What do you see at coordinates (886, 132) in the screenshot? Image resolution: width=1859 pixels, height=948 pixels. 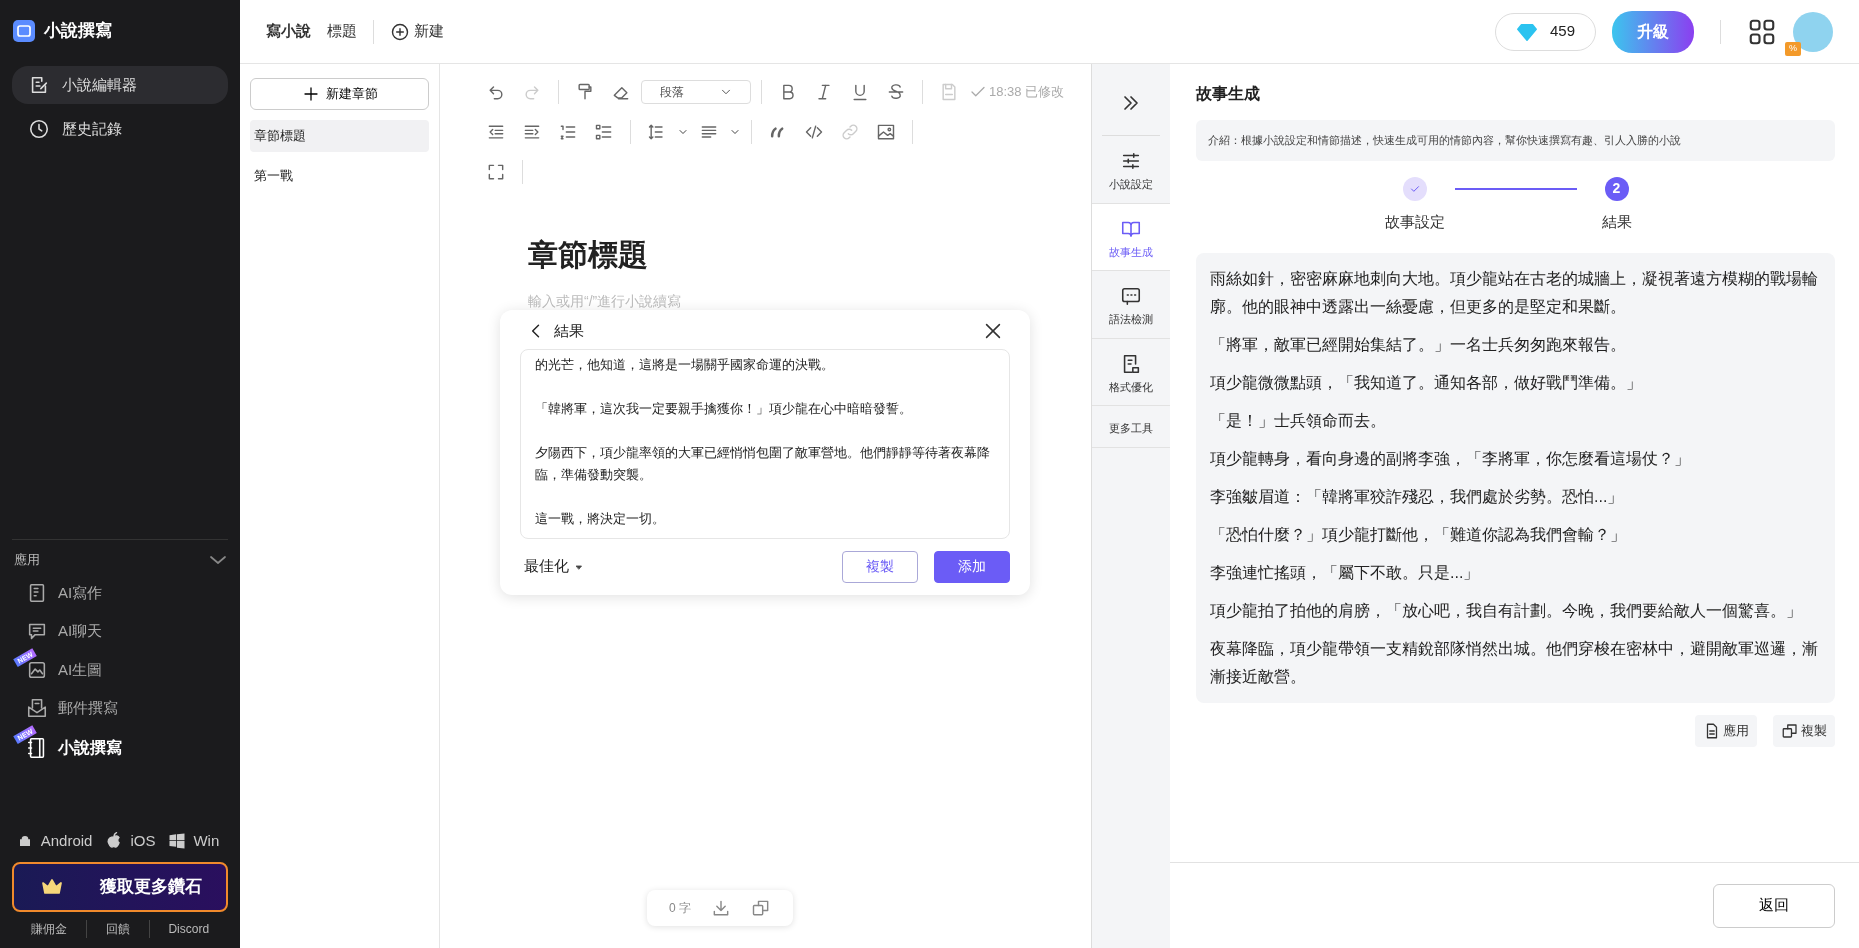 I see `image-icon` at bounding box center [886, 132].